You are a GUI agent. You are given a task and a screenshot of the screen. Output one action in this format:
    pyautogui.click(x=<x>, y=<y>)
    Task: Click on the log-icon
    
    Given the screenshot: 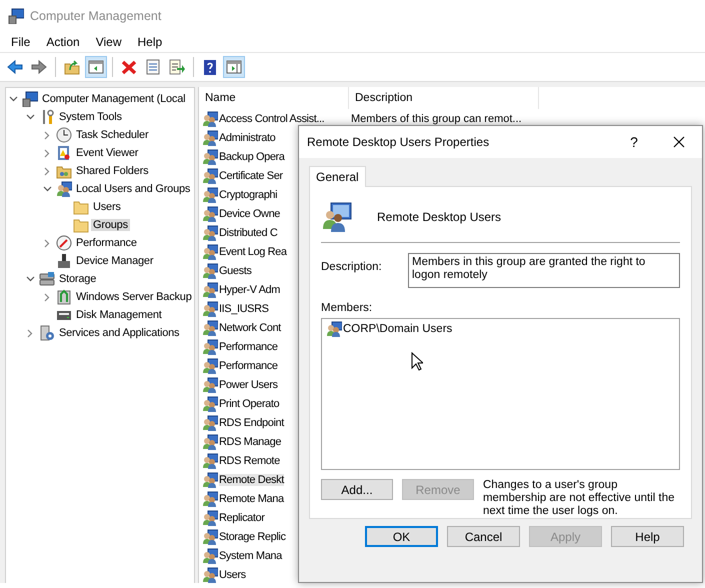 What is the action you would take?
    pyautogui.click(x=64, y=153)
    